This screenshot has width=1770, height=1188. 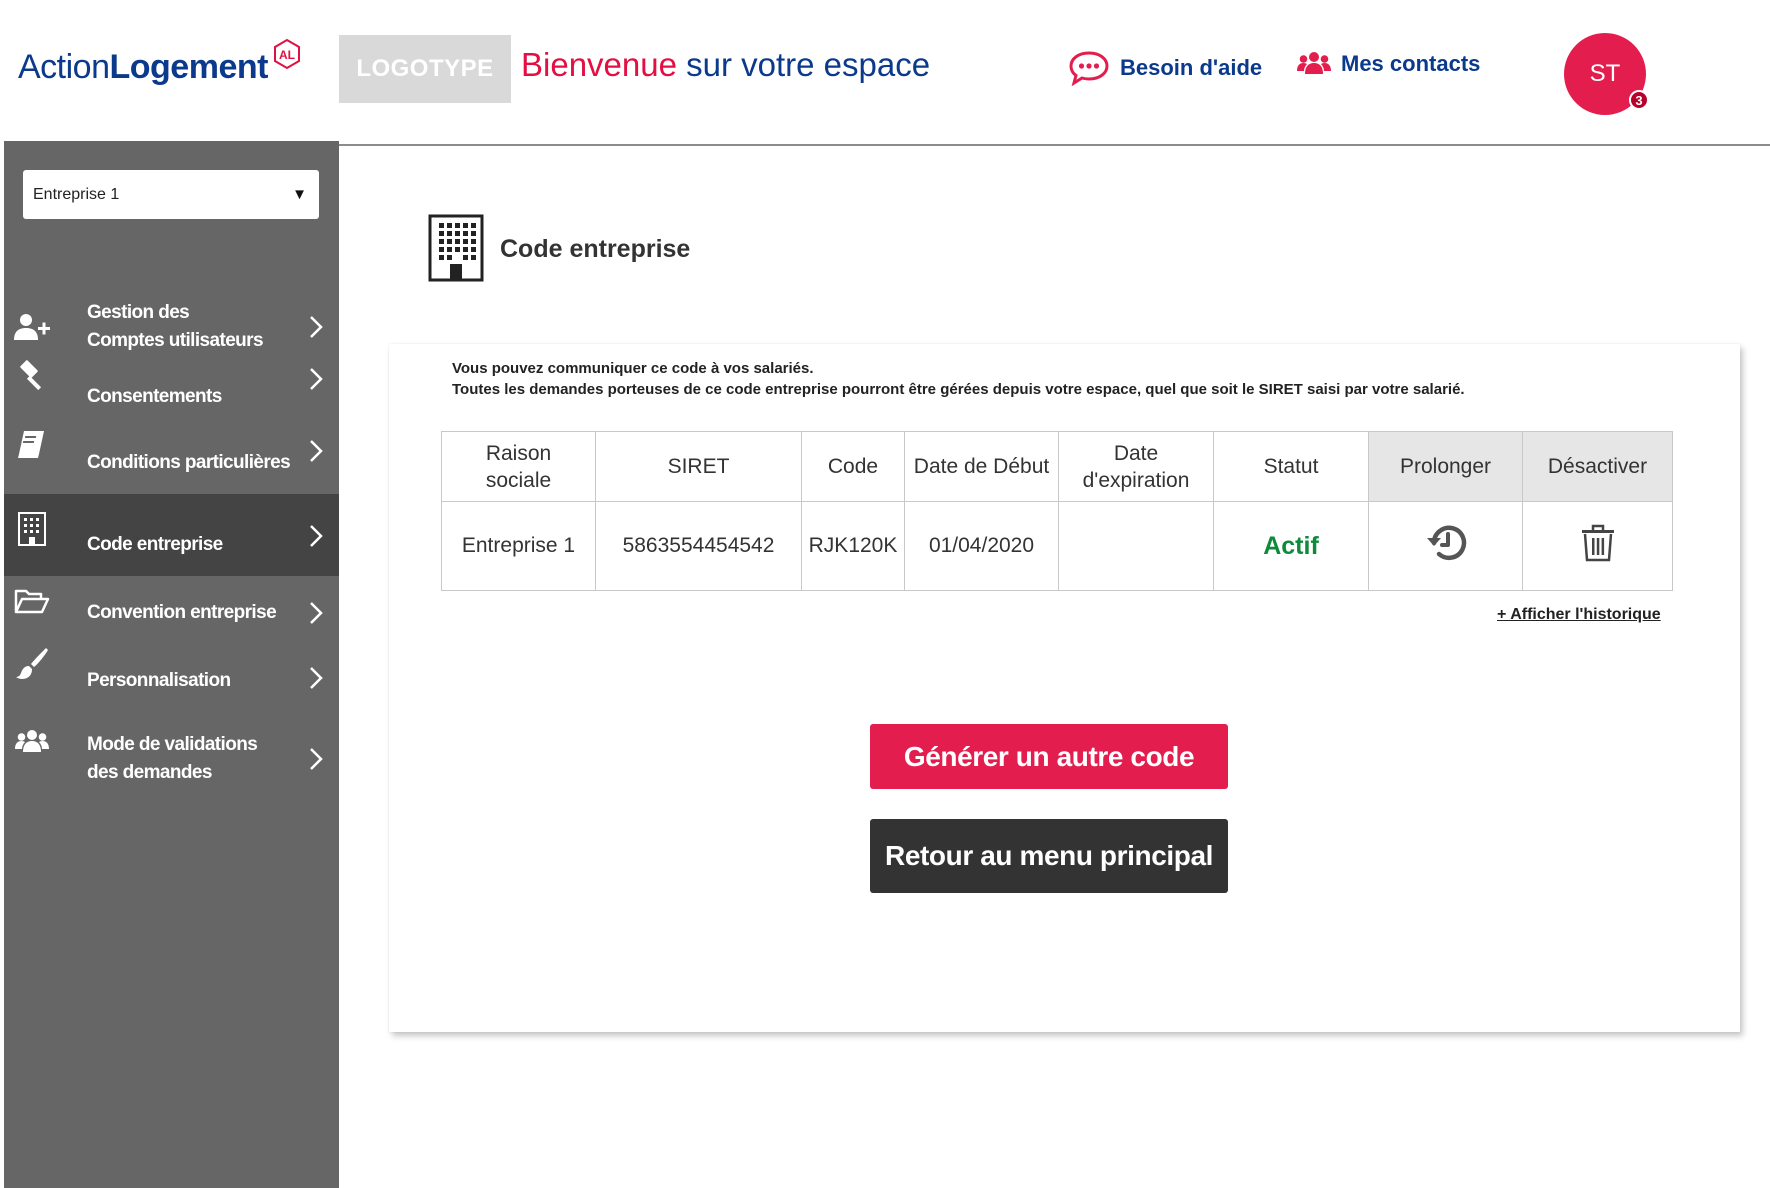 I want to click on sidebar-item-personnalisation: Personnalisation, so click(x=171, y=677).